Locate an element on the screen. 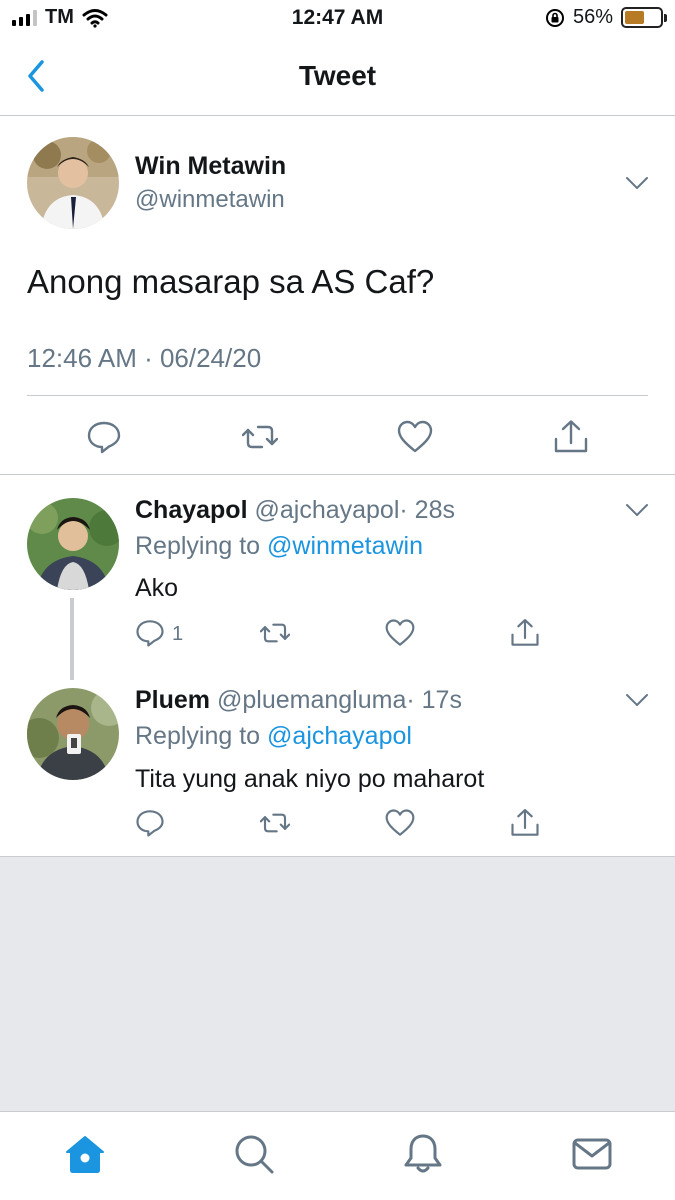  author-name: Pluem is located at coordinates (172, 700).